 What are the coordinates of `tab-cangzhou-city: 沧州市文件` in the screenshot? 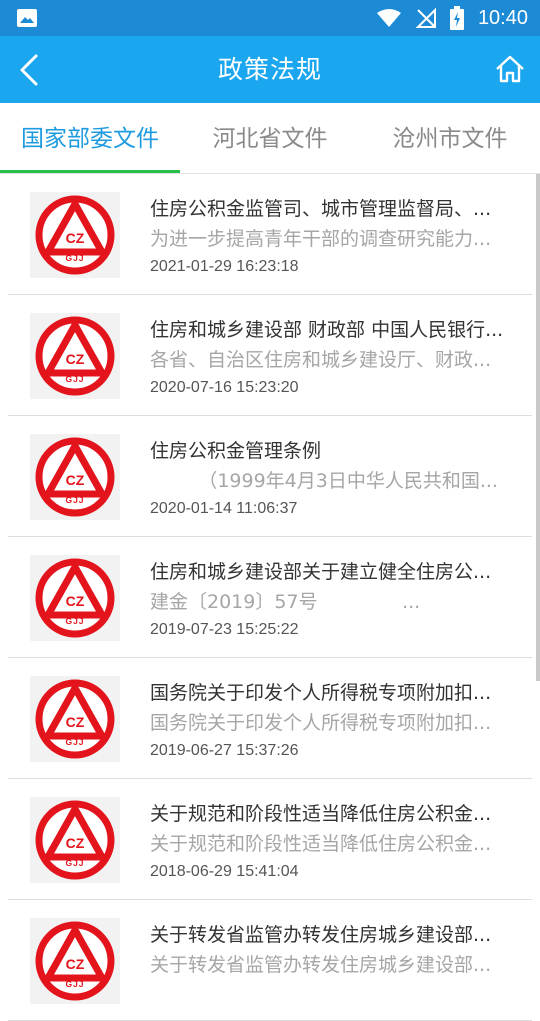 It's located at (450, 138).